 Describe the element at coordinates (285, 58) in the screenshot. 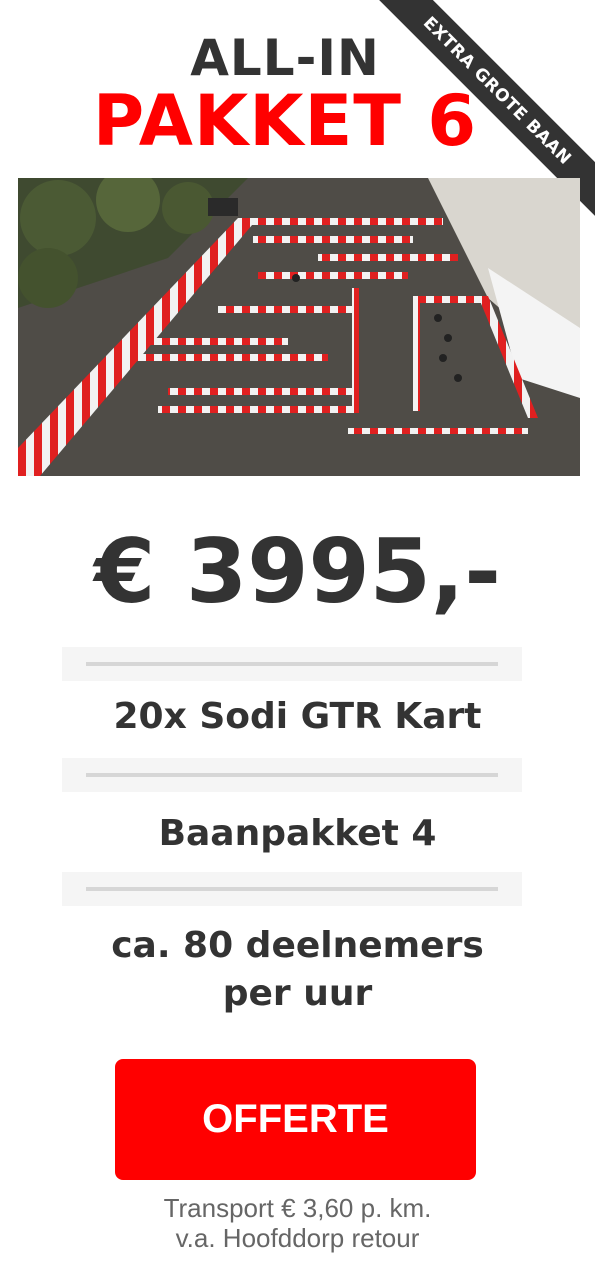

I see `heading-all-in: ALL-IN` at that location.